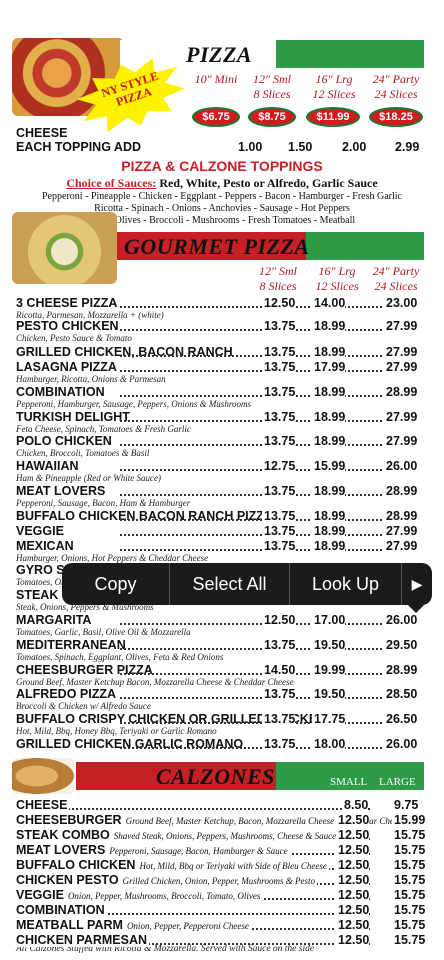 Image resolution: width=444 pixels, height=960 pixels. I want to click on menu-item-name: MEATBALL PARM, so click(69, 925).